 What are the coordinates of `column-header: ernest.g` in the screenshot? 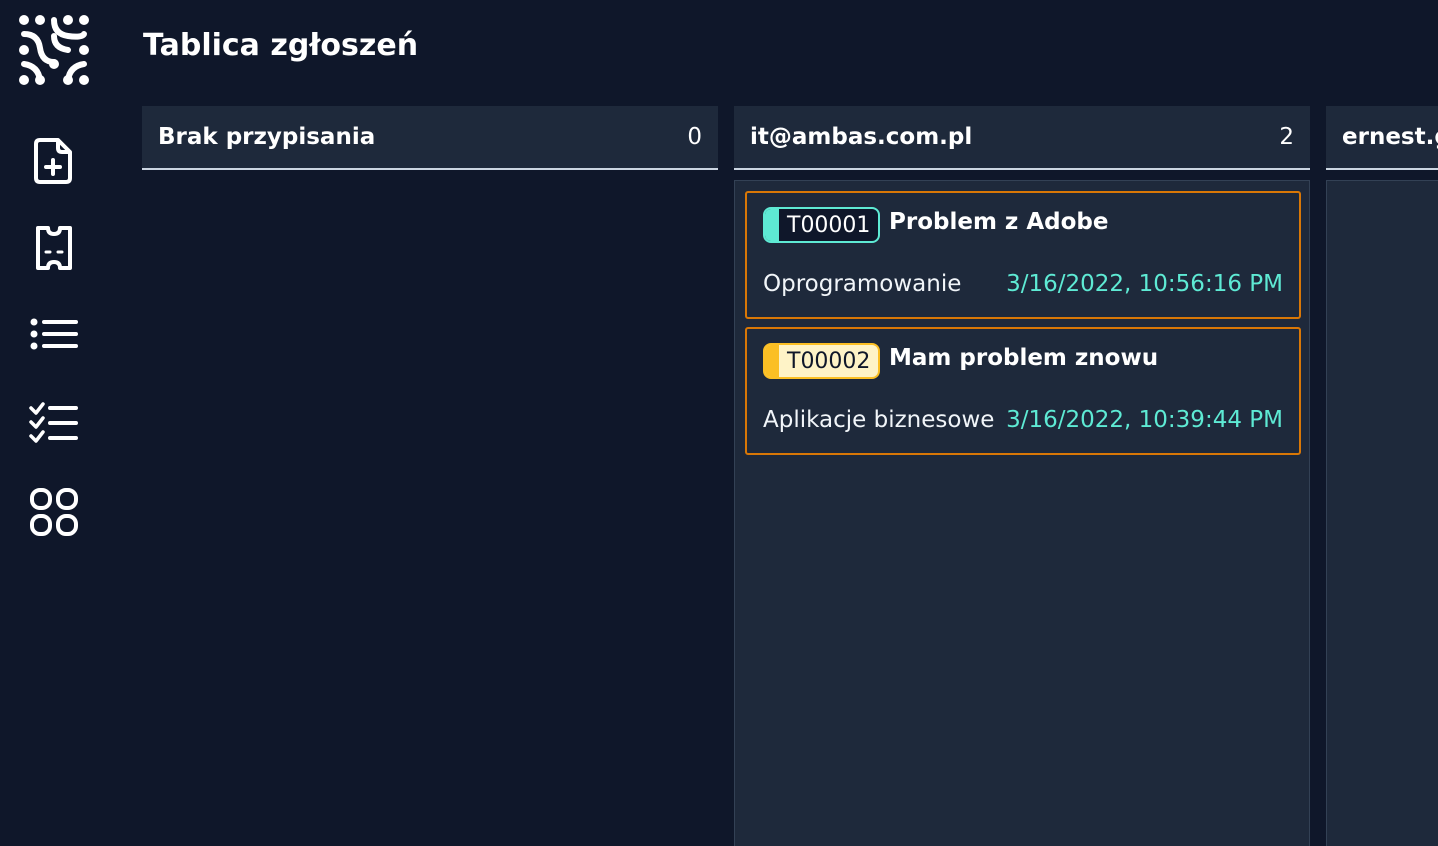 It's located at (1382, 138).